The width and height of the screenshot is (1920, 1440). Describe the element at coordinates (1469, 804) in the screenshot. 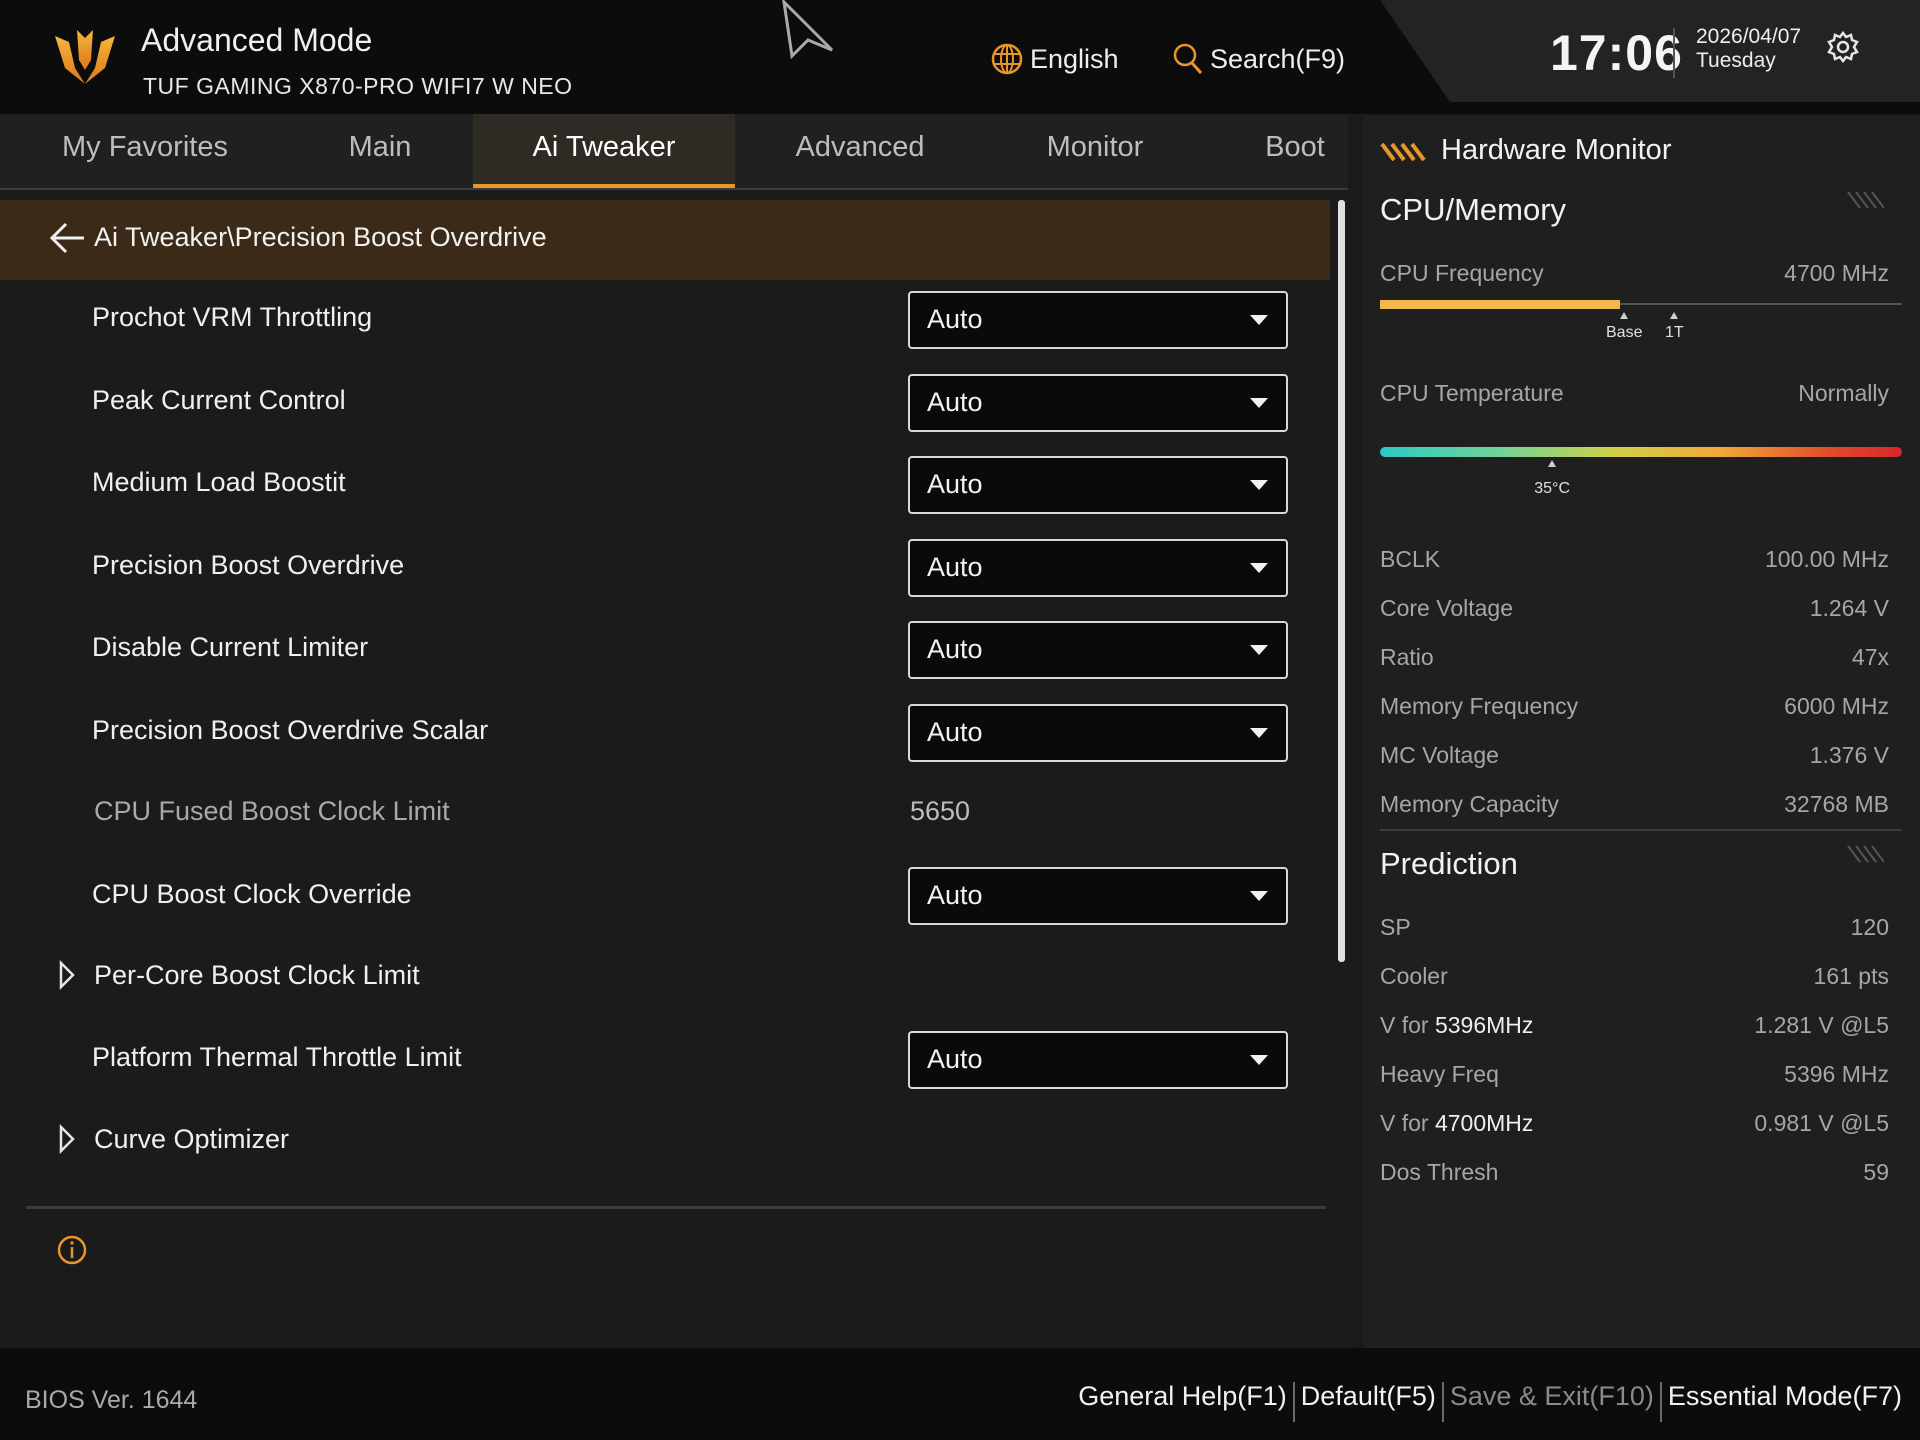

I see `stat-label: Memory Capacity` at that location.